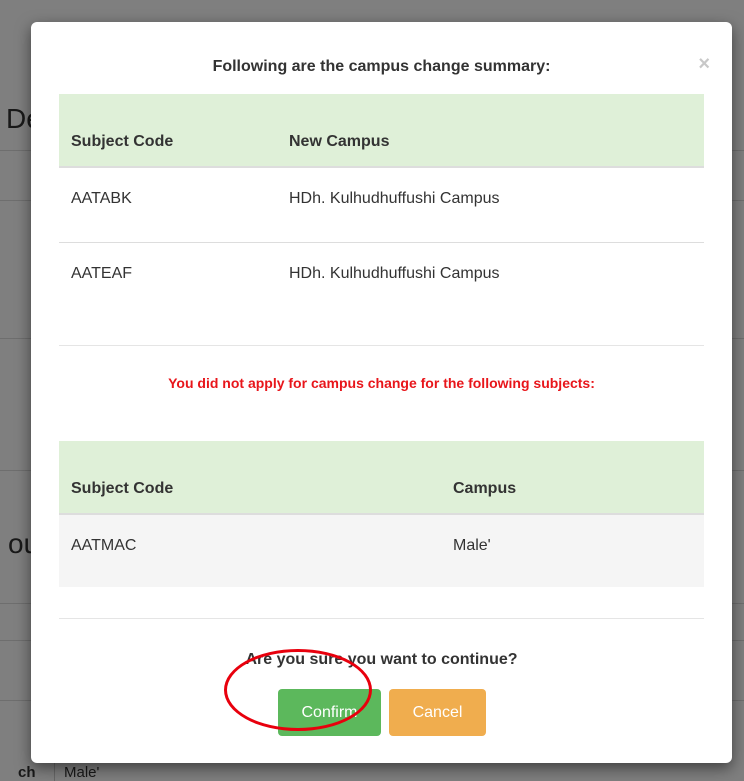 The height and width of the screenshot is (781, 744). I want to click on column-header-new-campus: New Campus, so click(490, 131).